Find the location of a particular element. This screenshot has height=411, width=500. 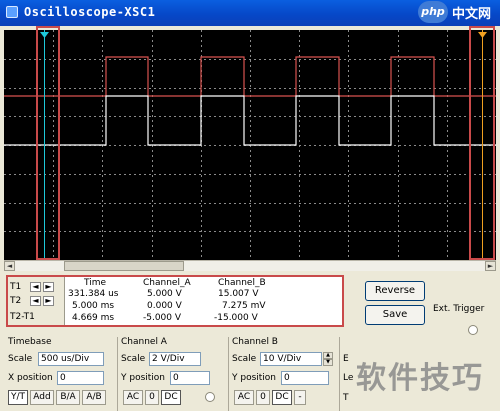

trigger-level-label: Le is located at coordinates (348, 378).